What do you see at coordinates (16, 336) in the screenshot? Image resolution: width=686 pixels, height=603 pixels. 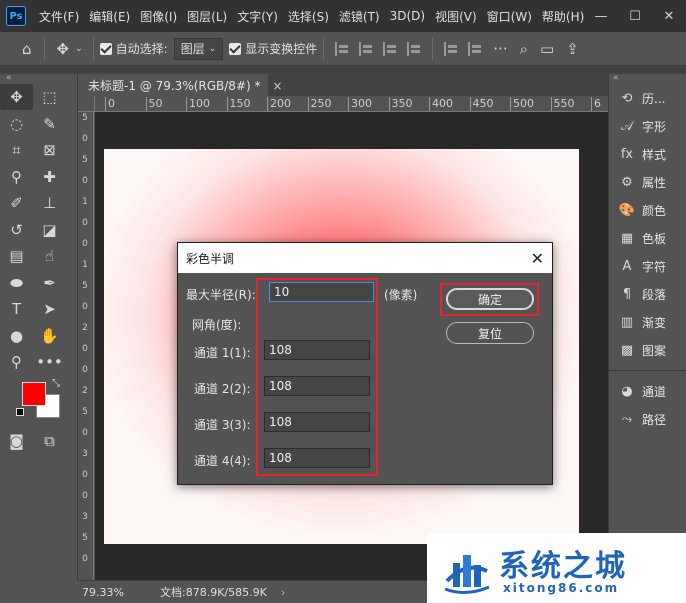 I see `ellipse-tool-icon: ●` at bounding box center [16, 336].